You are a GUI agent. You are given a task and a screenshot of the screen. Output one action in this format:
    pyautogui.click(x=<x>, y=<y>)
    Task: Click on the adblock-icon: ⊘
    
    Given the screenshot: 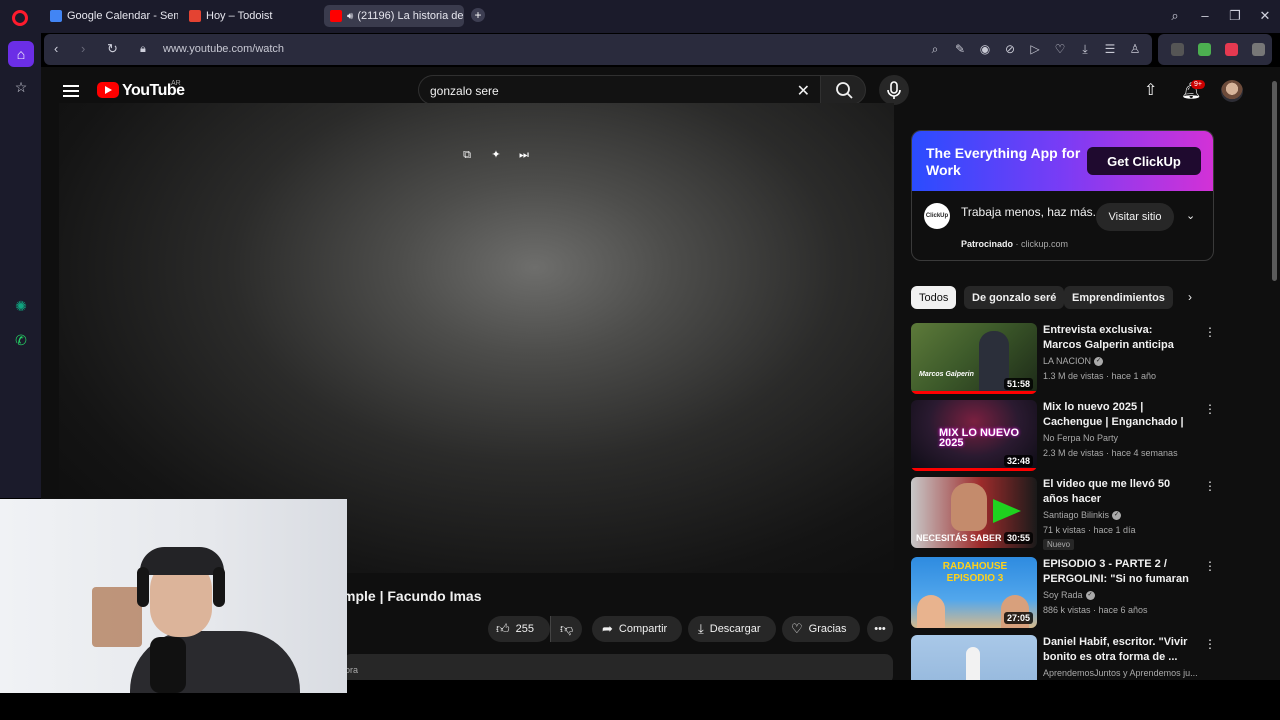 What is the action you would take?
    pyautogui.click(x=1010, y=49)
    